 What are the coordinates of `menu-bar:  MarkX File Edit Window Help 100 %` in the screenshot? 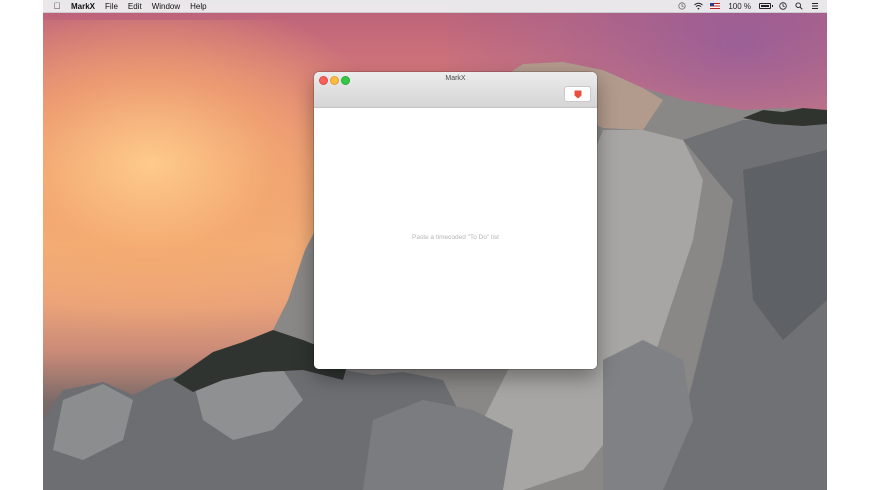 It's located at (435, 6).